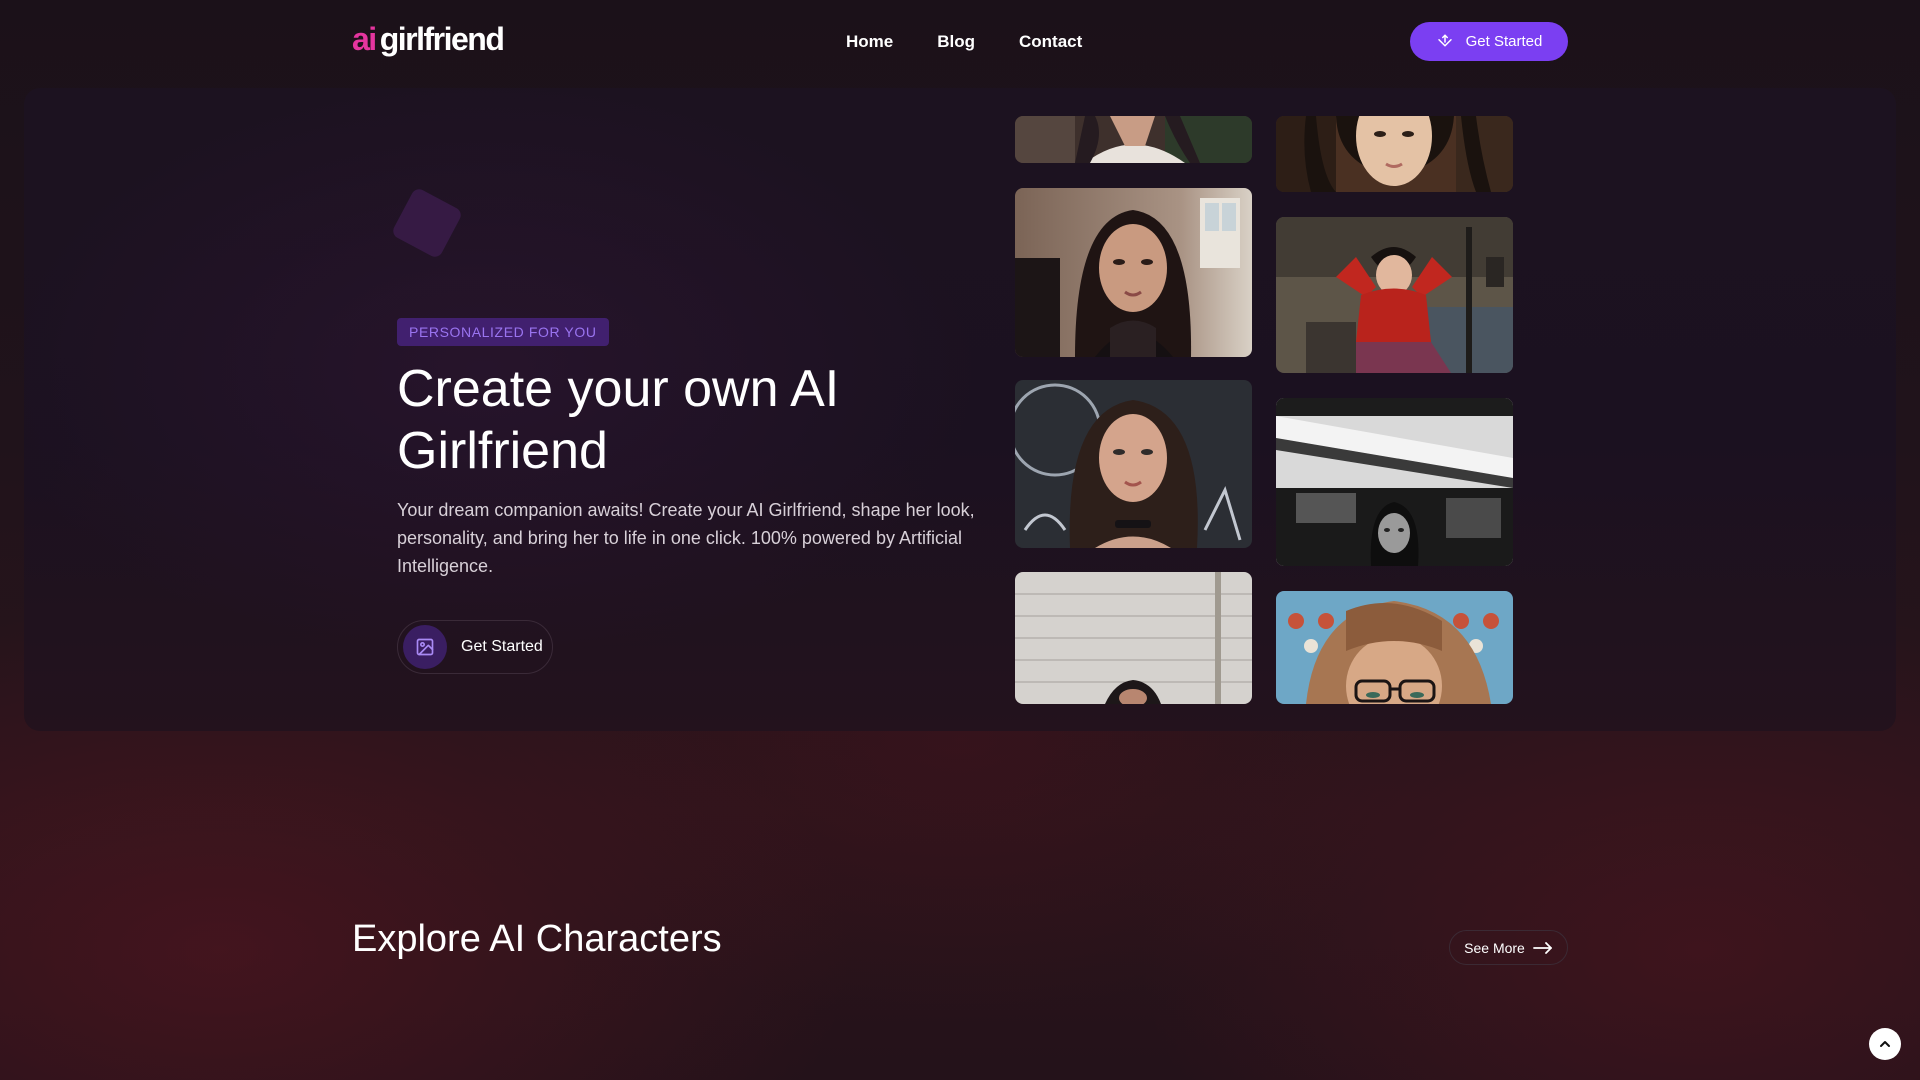 This screenshot has height=1080, width=1920. I want to click on nav-contact: Contact, so click(1050, 42).